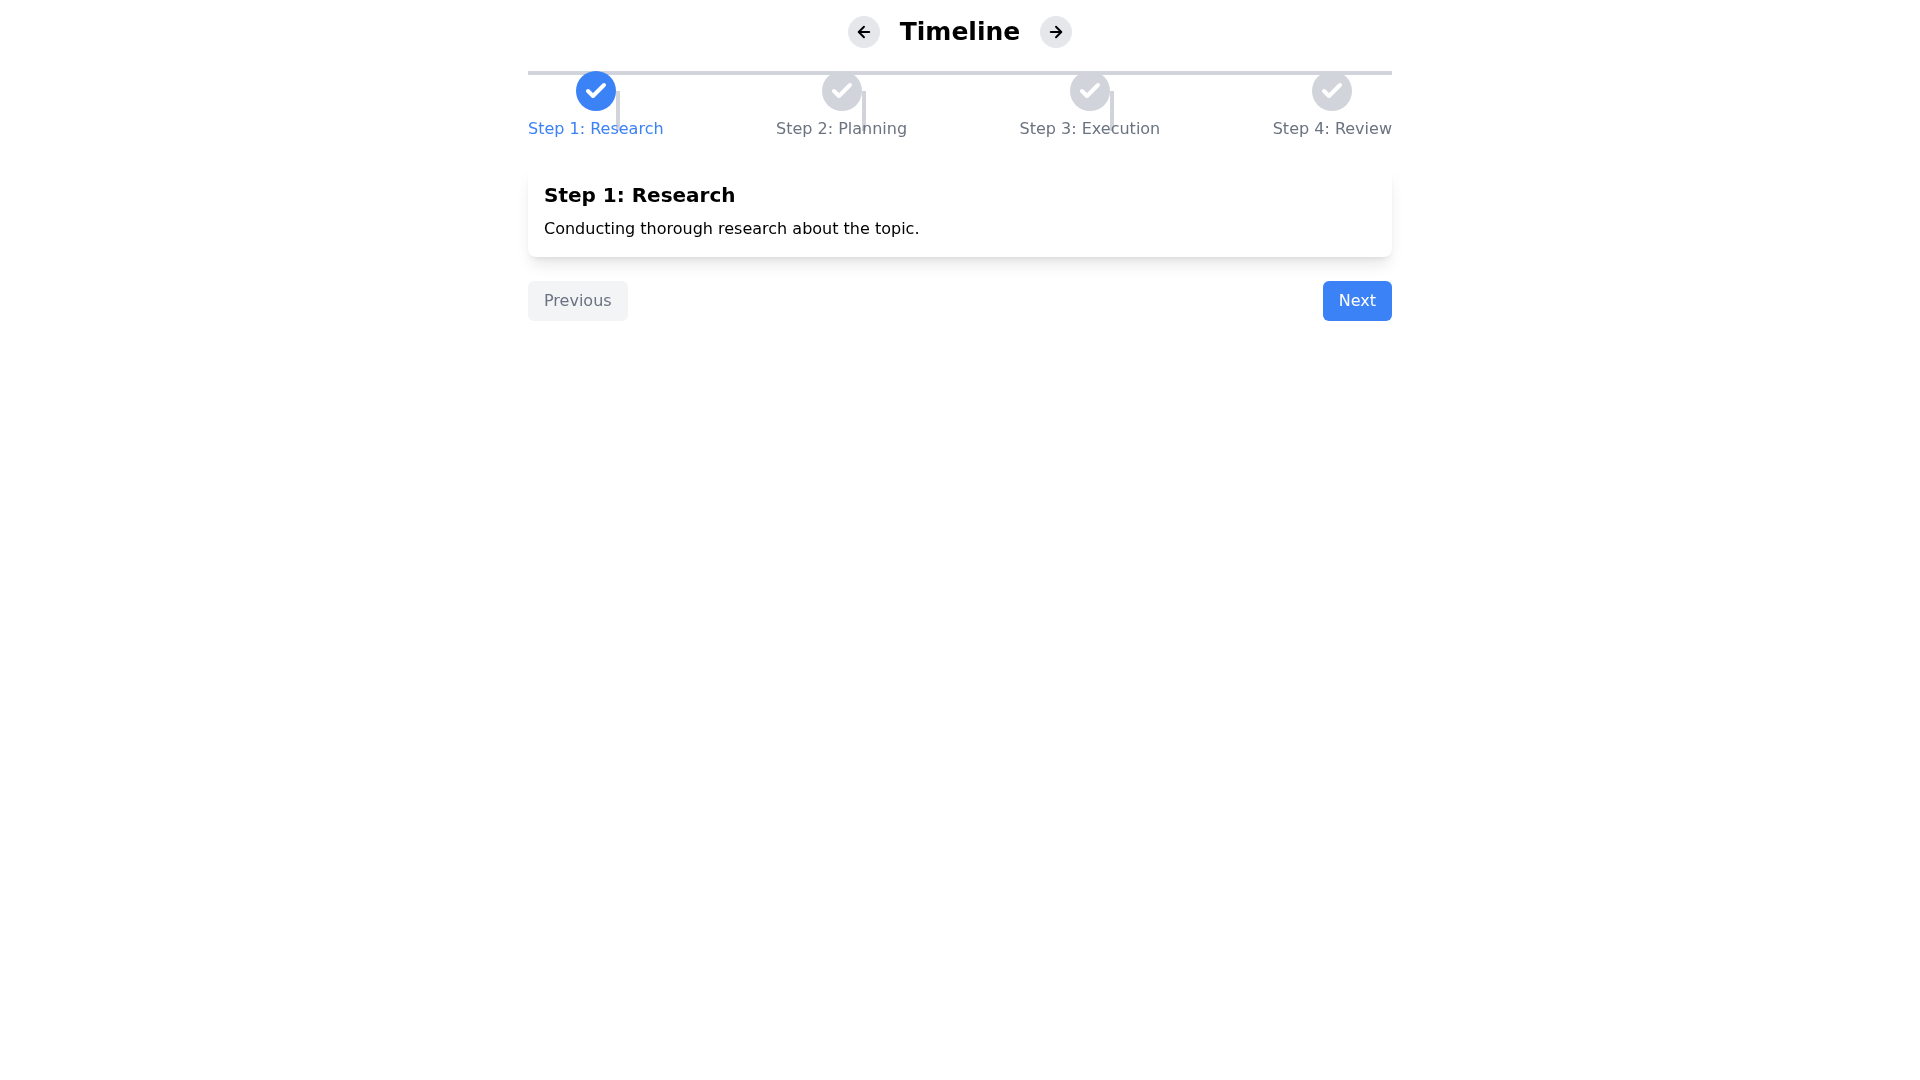  Describe the element at coordinates (842, 106) in the screenshot. I see `step-tab: Step 2: Planning` at that location.